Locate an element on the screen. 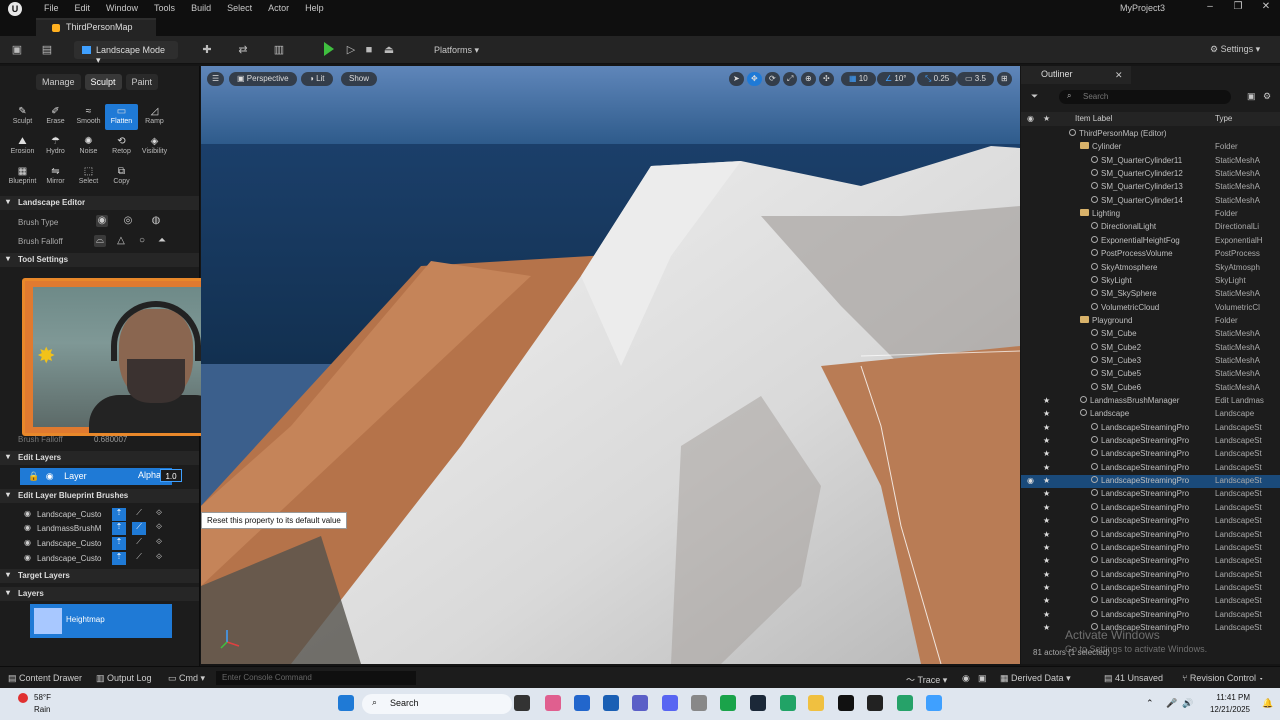 Image resolution: width=1280 pixels, height=720 pixels. close-outliner-icon: ✕ is located at coordinates (1119, 75).